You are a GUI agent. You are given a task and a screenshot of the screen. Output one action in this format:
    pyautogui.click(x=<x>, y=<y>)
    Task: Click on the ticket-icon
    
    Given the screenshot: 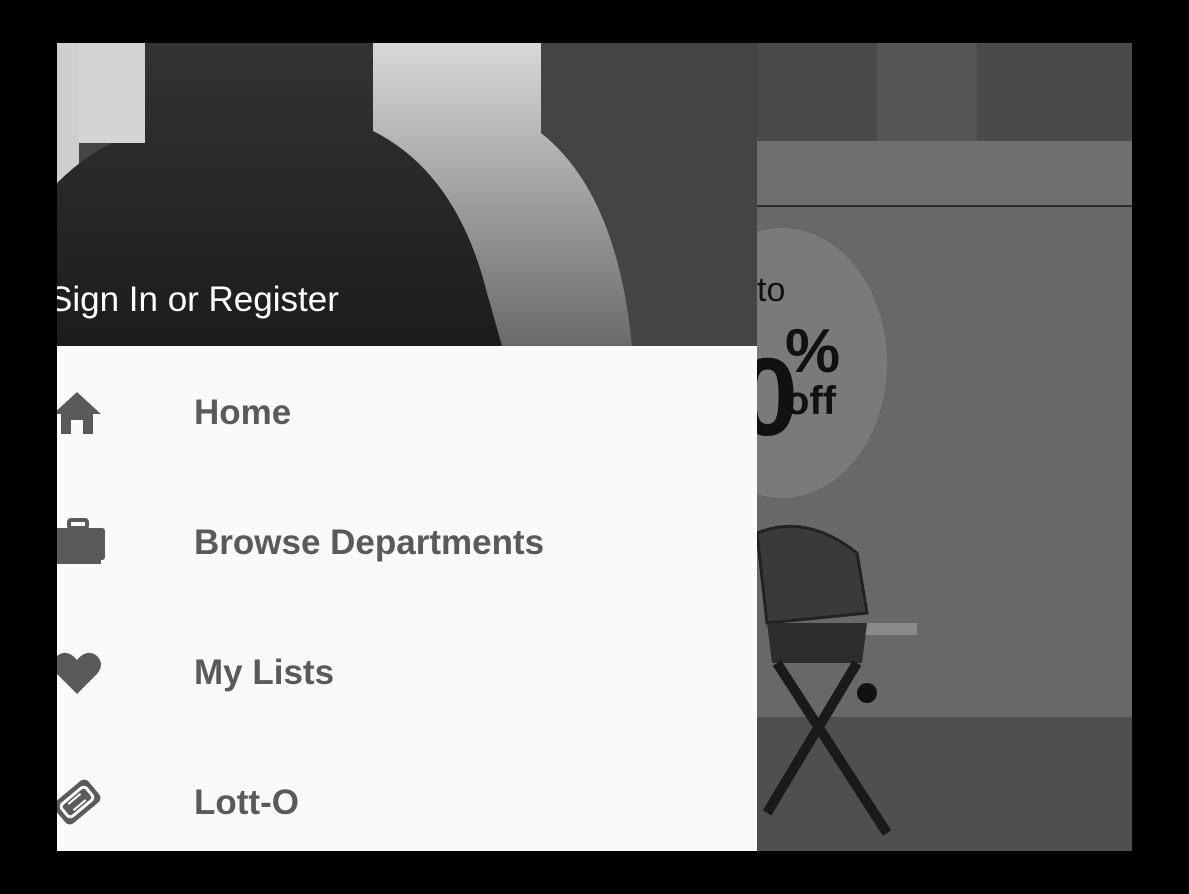 What is the action you would take?
    pyautogui.click(x=79, y=802)
    